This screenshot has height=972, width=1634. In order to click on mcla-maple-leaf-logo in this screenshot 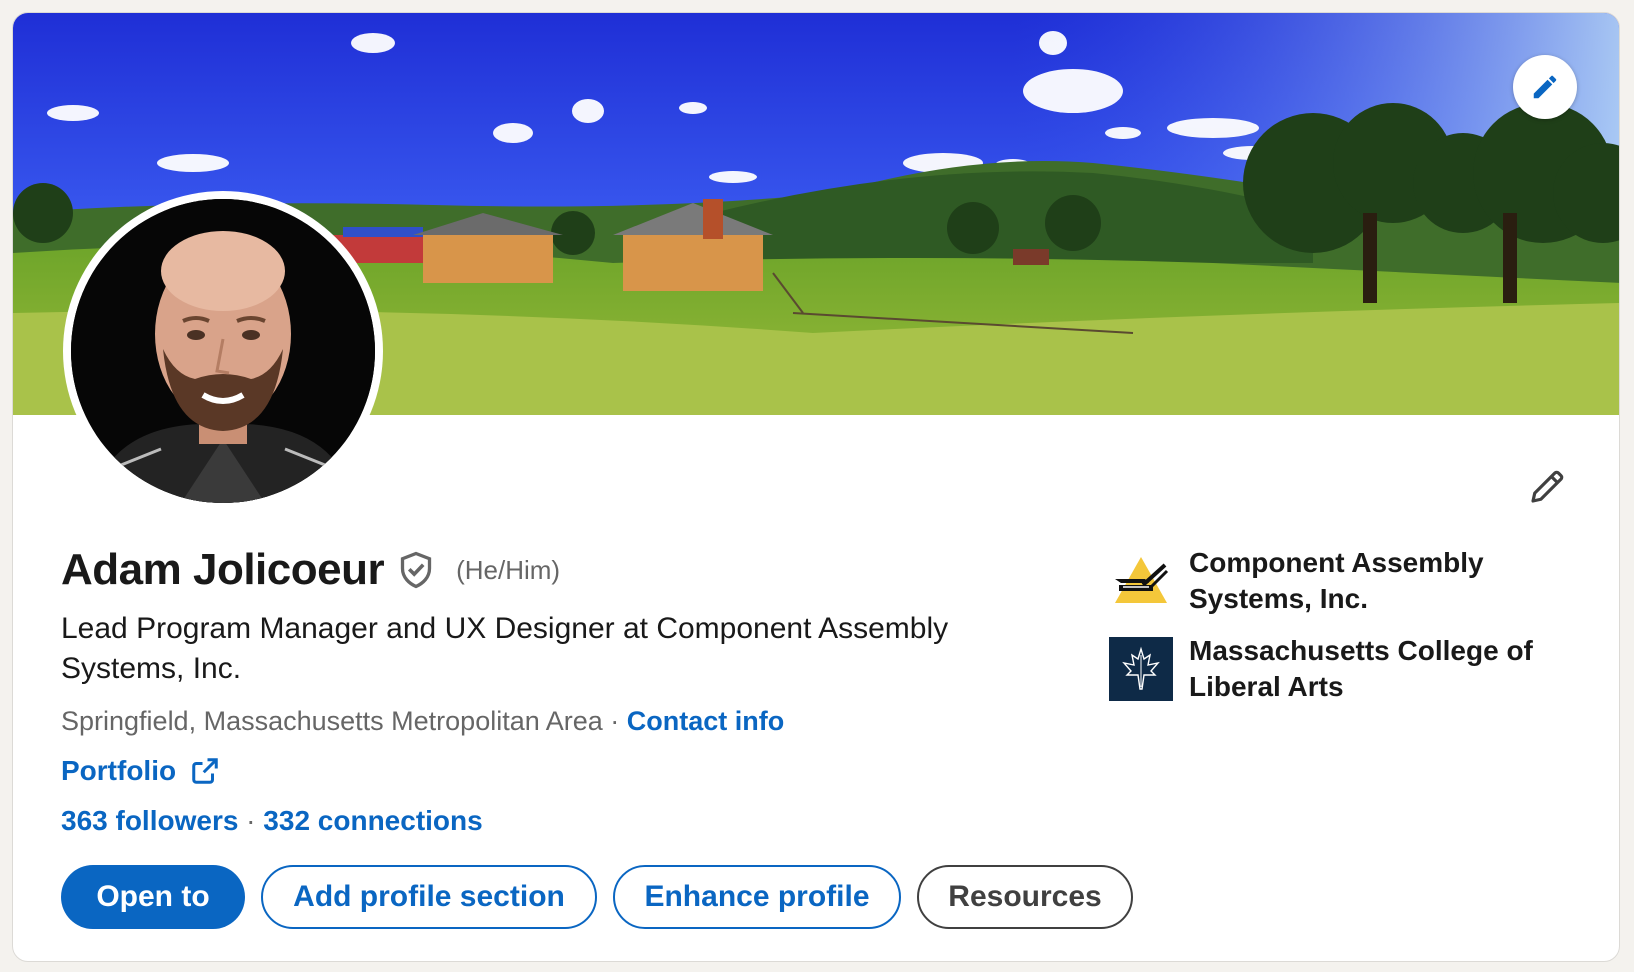, I will do `click(1141, 669)`.